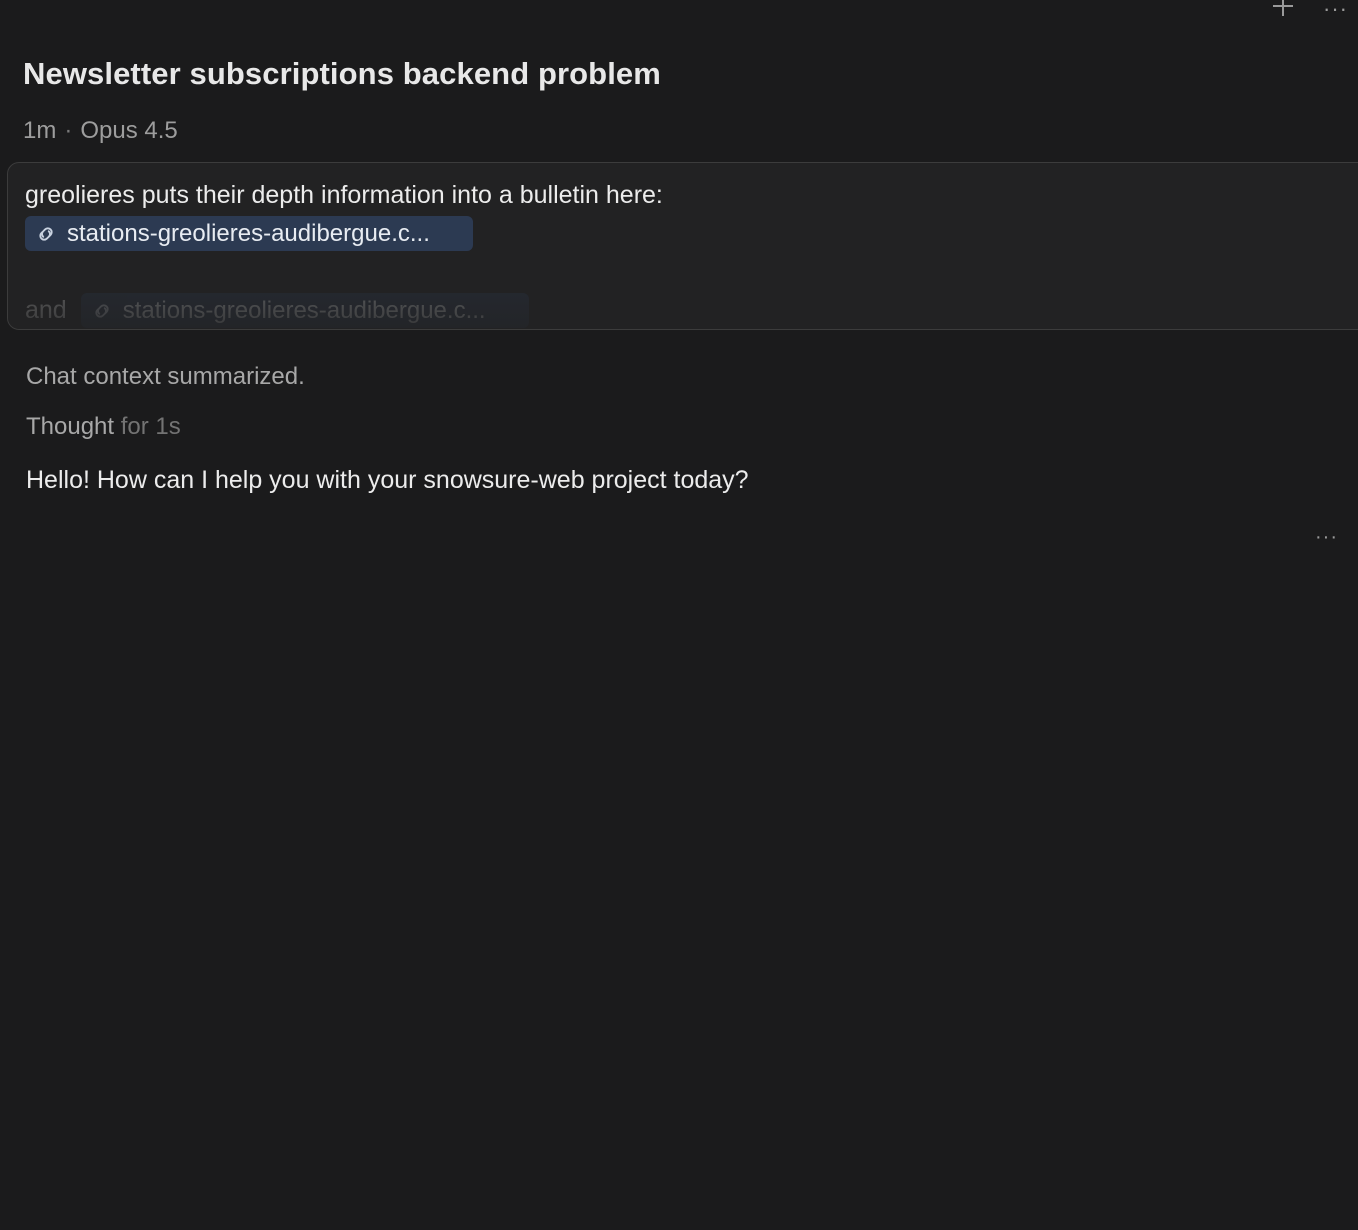  I want to click on connector-text: and, so click(46, 310).